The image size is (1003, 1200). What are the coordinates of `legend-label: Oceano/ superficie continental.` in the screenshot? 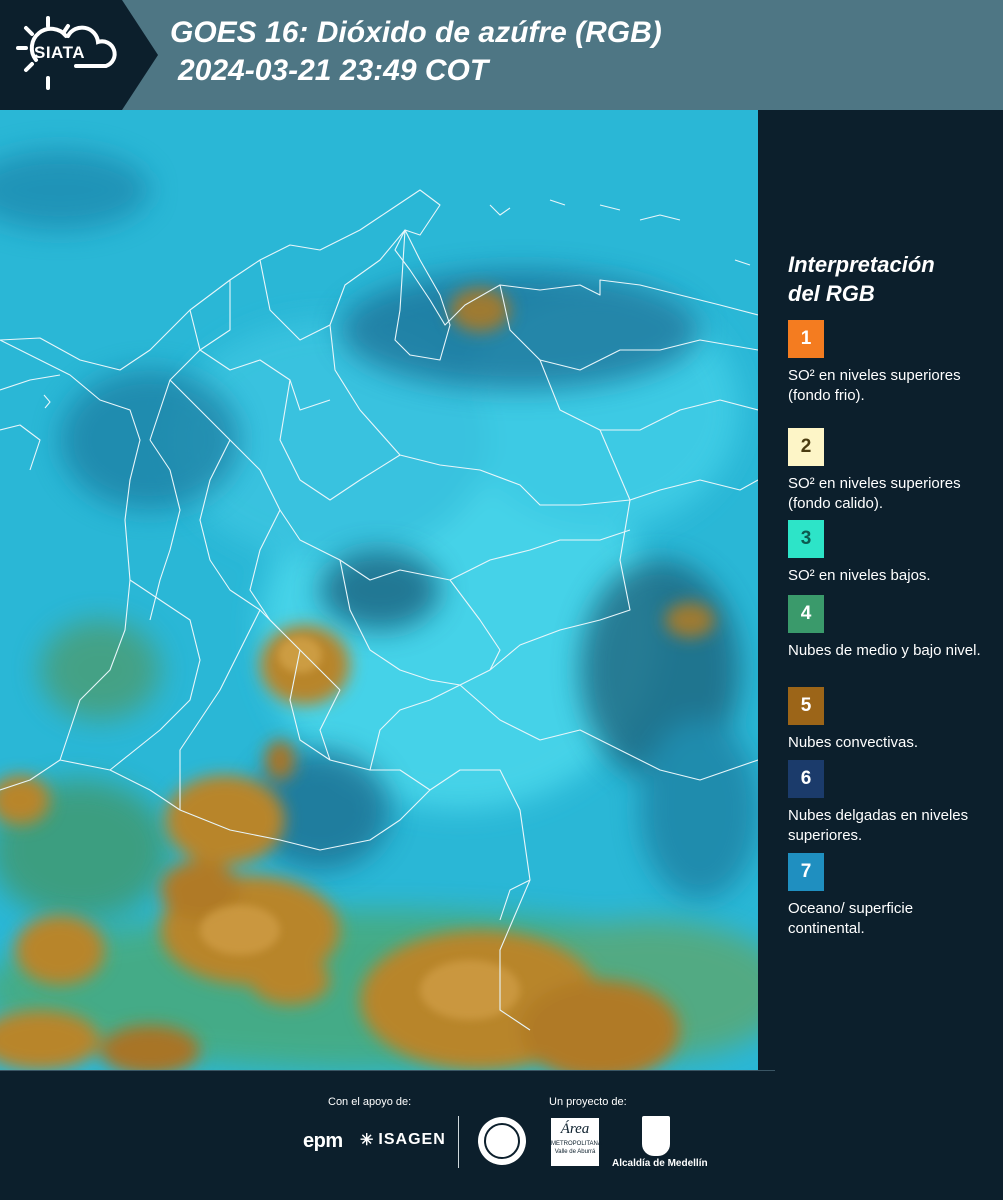 It's located at (851, 918).